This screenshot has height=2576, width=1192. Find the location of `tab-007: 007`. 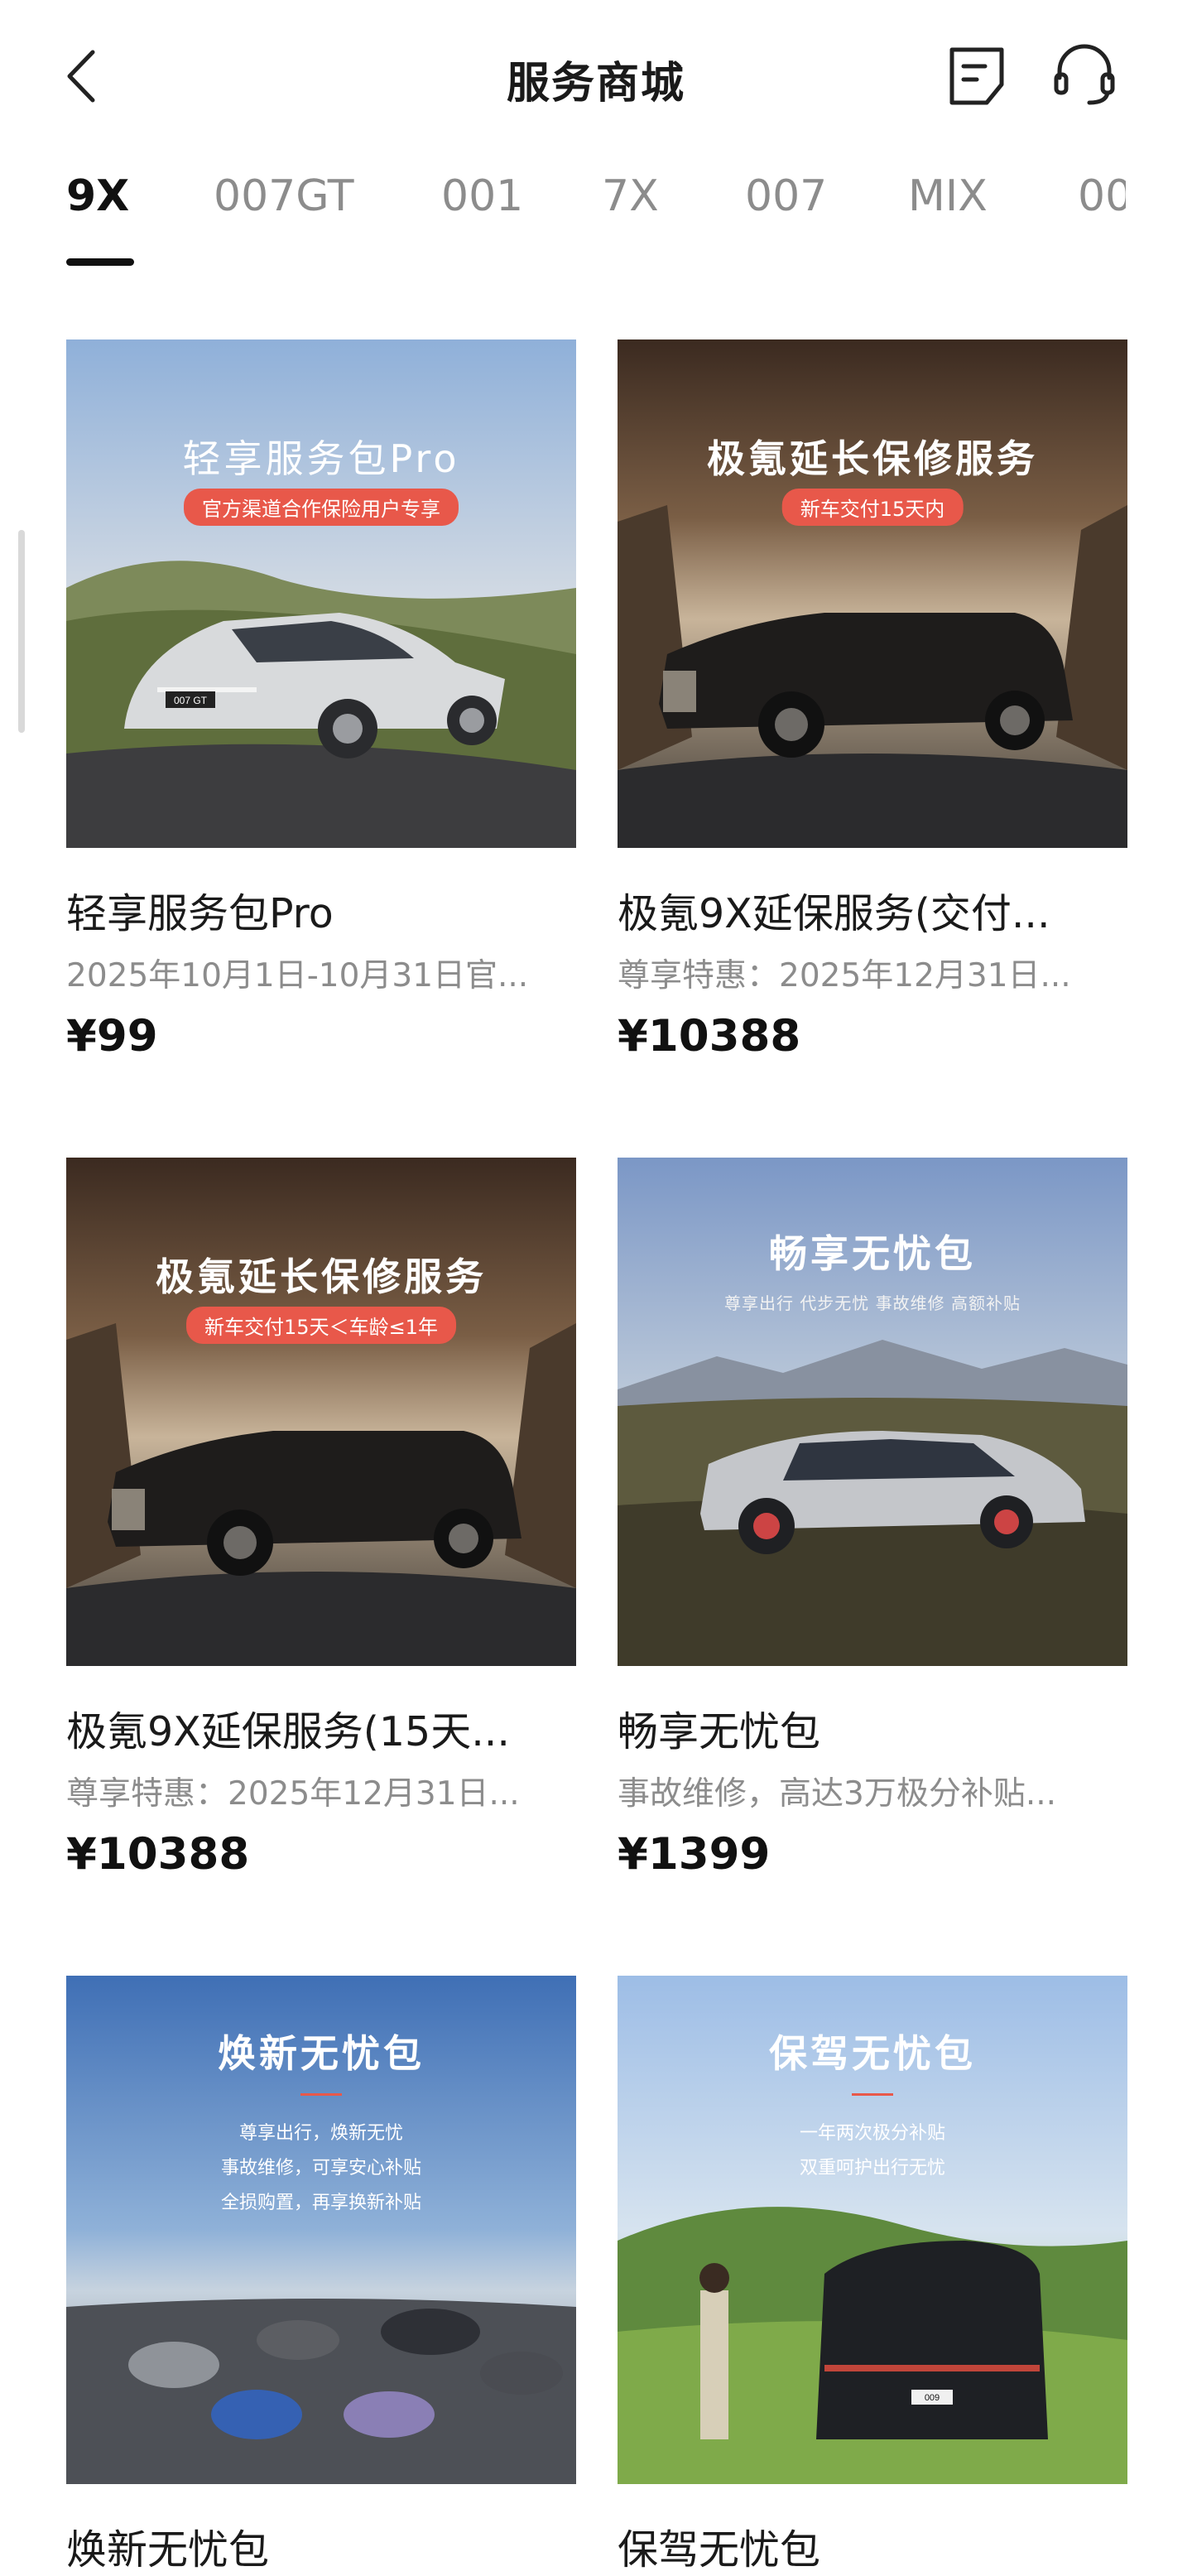

tab-007: 007 is located at coordinates (786, 196).